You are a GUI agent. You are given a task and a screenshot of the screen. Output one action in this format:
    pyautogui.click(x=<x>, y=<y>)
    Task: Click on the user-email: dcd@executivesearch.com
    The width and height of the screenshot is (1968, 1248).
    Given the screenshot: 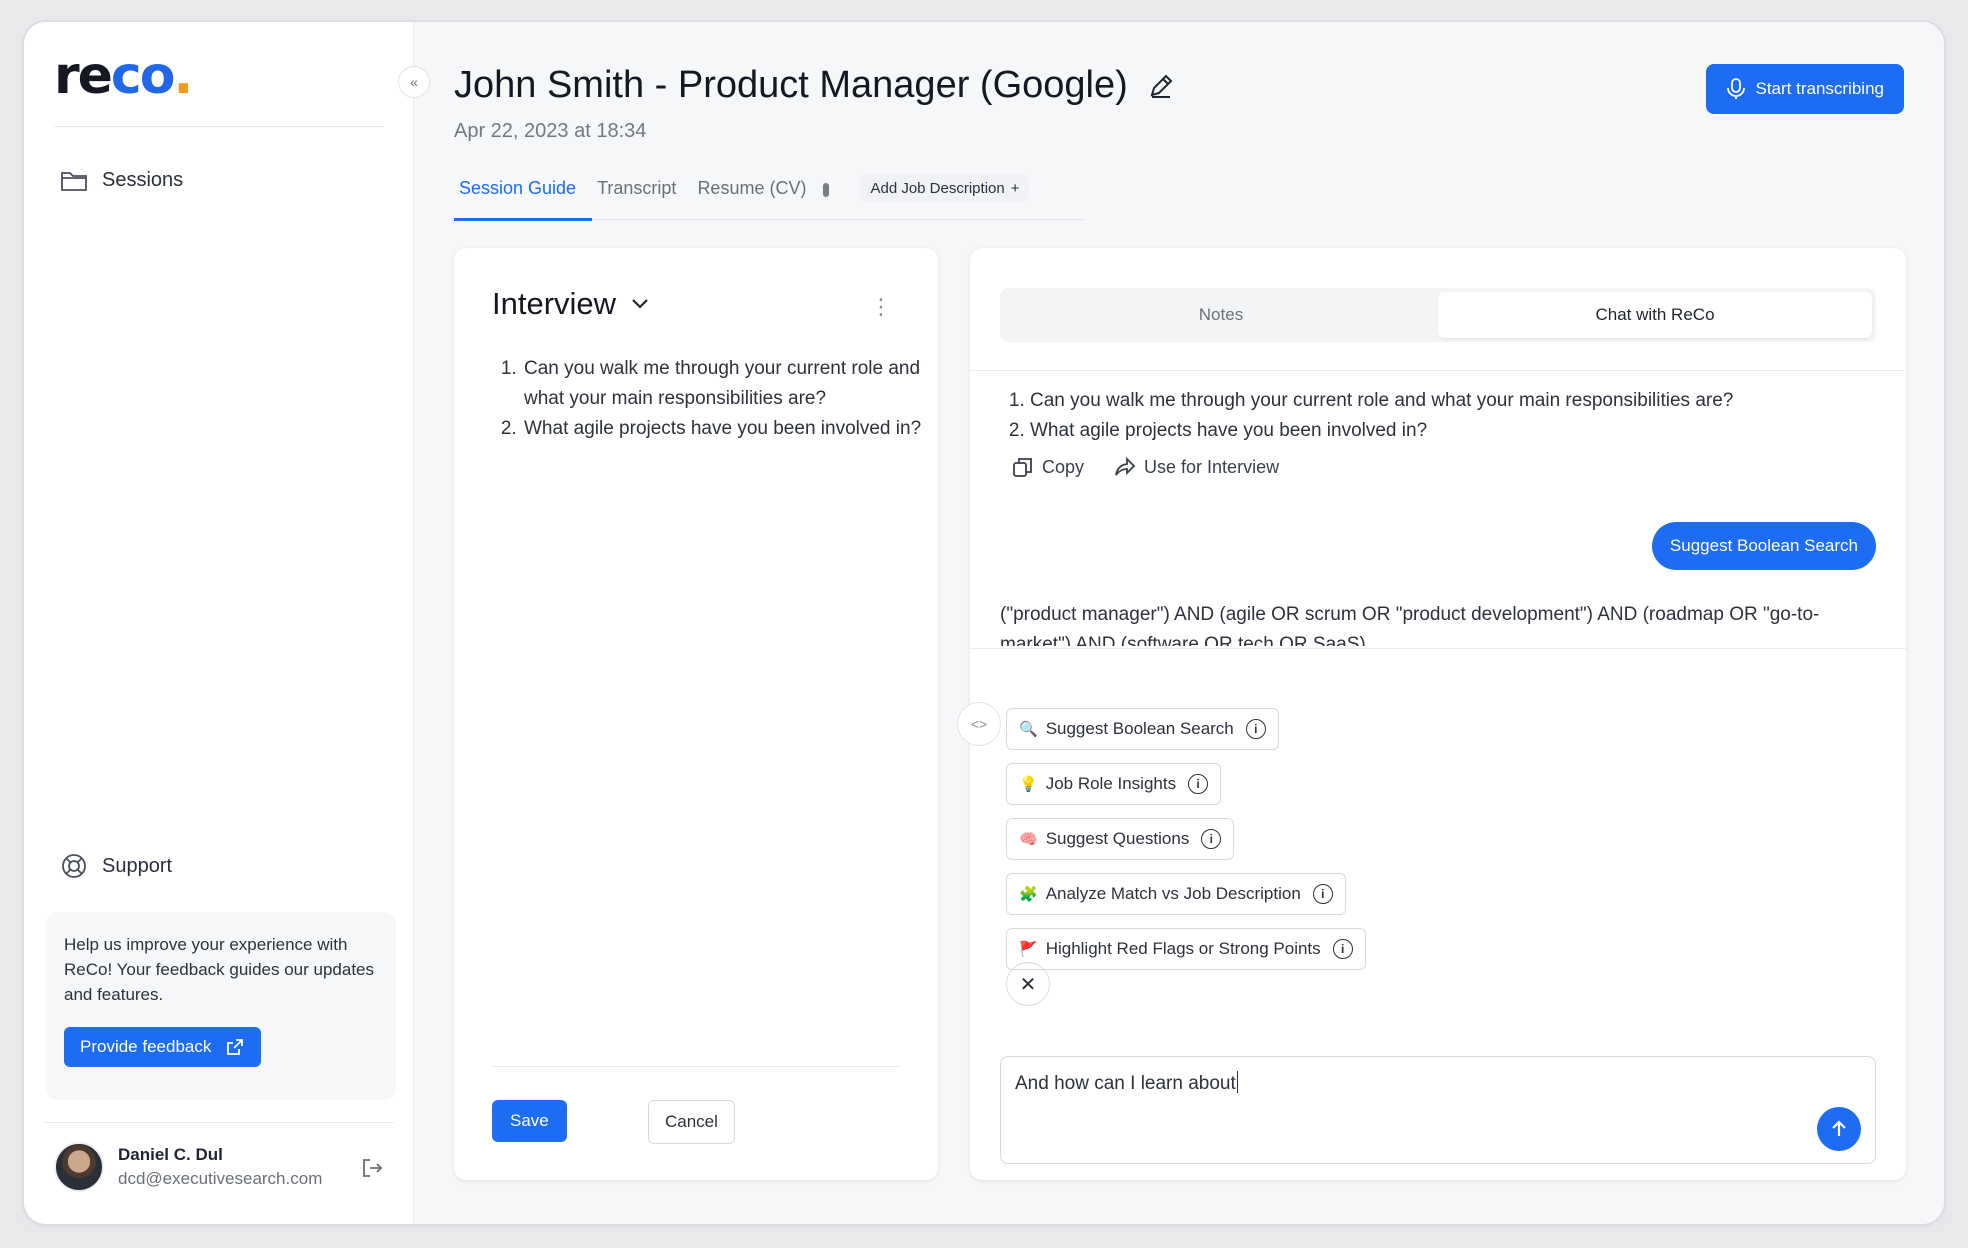 What is the action you would take?
    pyautogui.click(x=220, y=1178)
    